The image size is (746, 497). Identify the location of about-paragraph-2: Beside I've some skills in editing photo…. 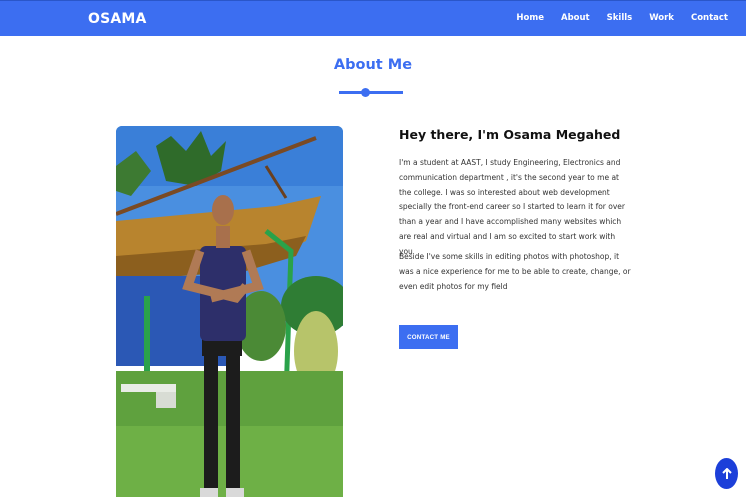
(515, 271).